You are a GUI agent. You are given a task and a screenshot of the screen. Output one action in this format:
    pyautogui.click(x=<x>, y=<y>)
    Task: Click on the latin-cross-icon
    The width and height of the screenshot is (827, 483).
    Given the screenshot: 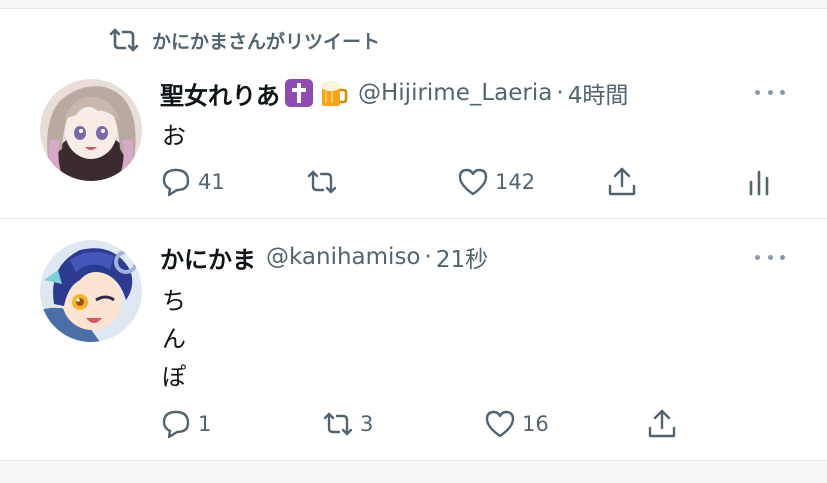 What is the action you would take?
    pyautogui.click(x=299, y=93)
    